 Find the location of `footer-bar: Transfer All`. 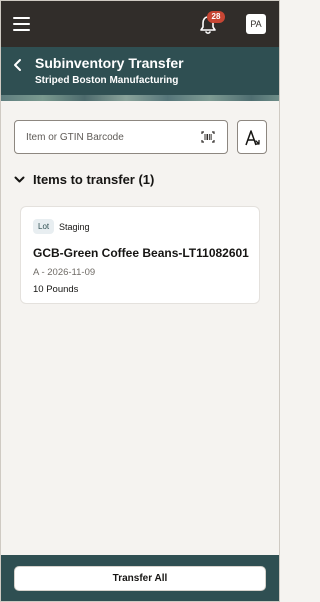

footer-bar: Transfer All is located at coordinates (140, 578).